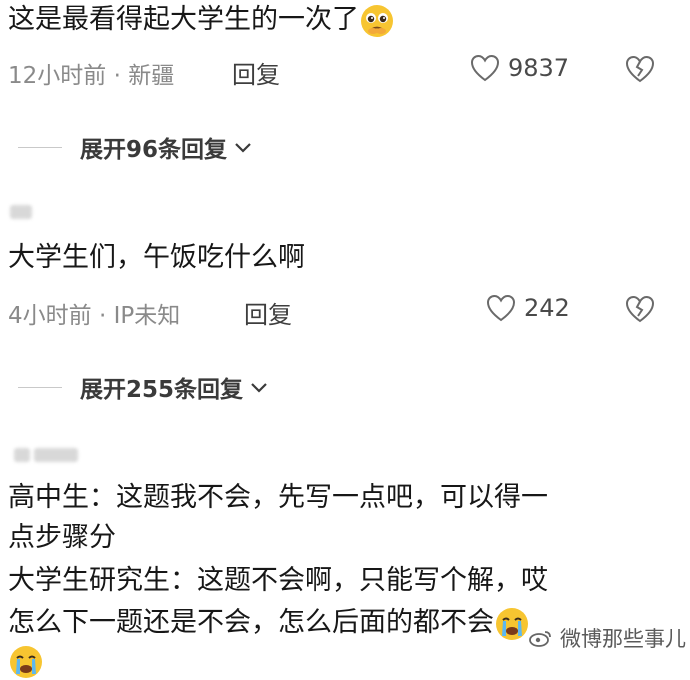  What do you see at coordinates (183, 19) in the screenshot?
I see `comment-1-text: 这是最看得起大学生的一次了` at bounding box center [183, 19].